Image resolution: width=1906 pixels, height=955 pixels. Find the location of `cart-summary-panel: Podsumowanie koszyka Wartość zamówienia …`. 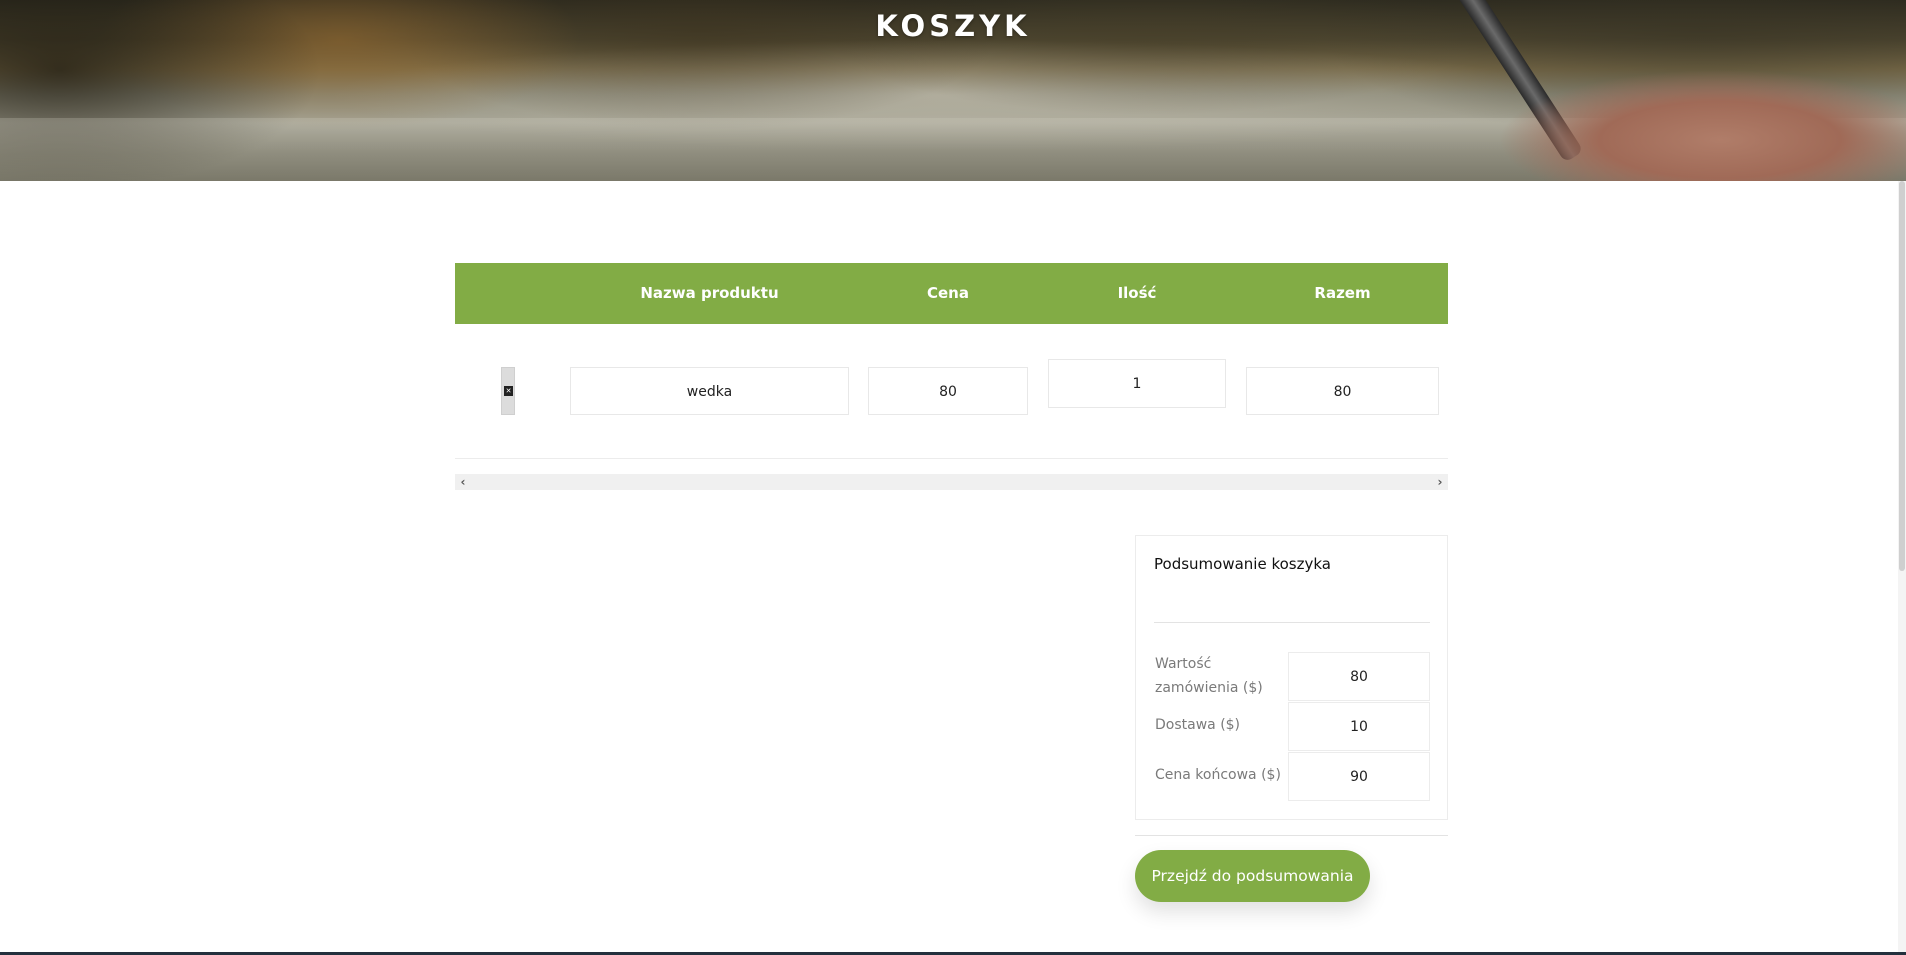

cart-summary-panel: Podsumowanie koszyka Wartość zamówienia … is located at coordinates (1291, 677).